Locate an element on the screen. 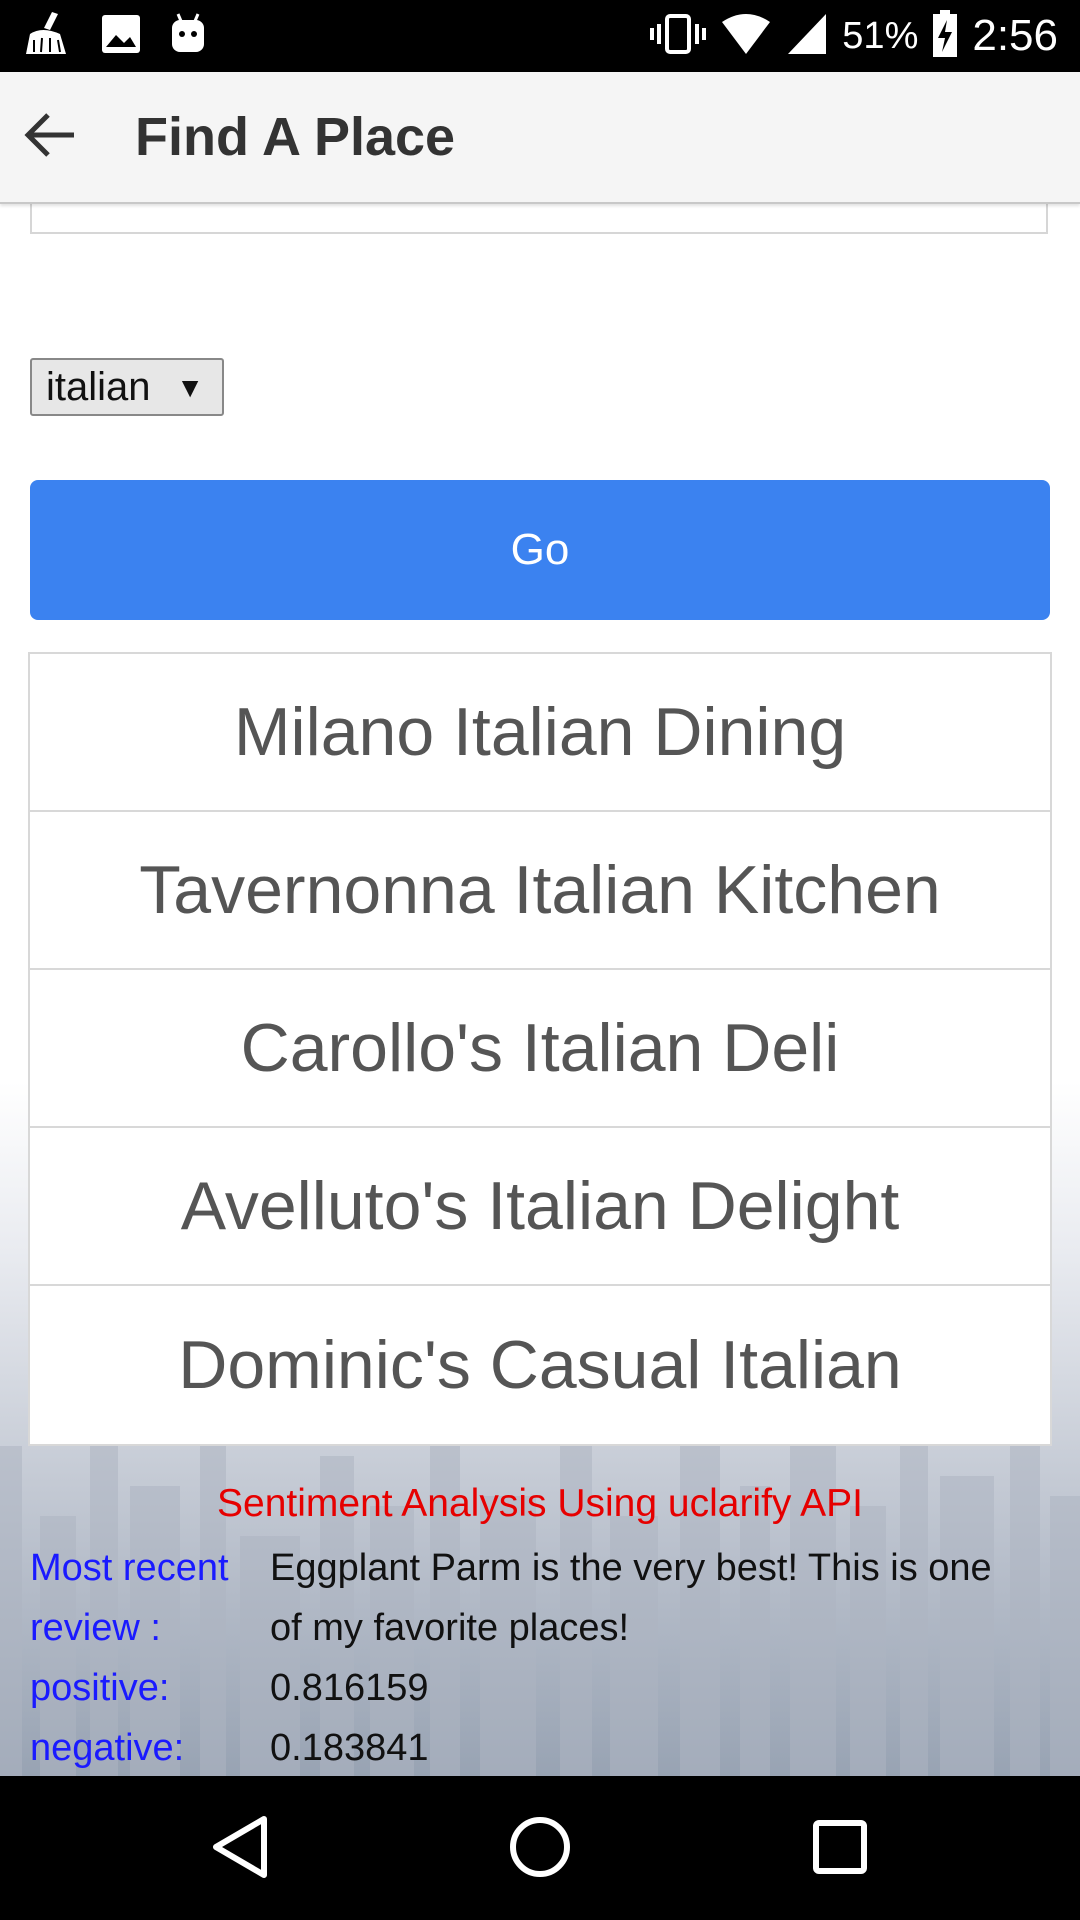  nav-back-button is located at coordinates (240, 1849).